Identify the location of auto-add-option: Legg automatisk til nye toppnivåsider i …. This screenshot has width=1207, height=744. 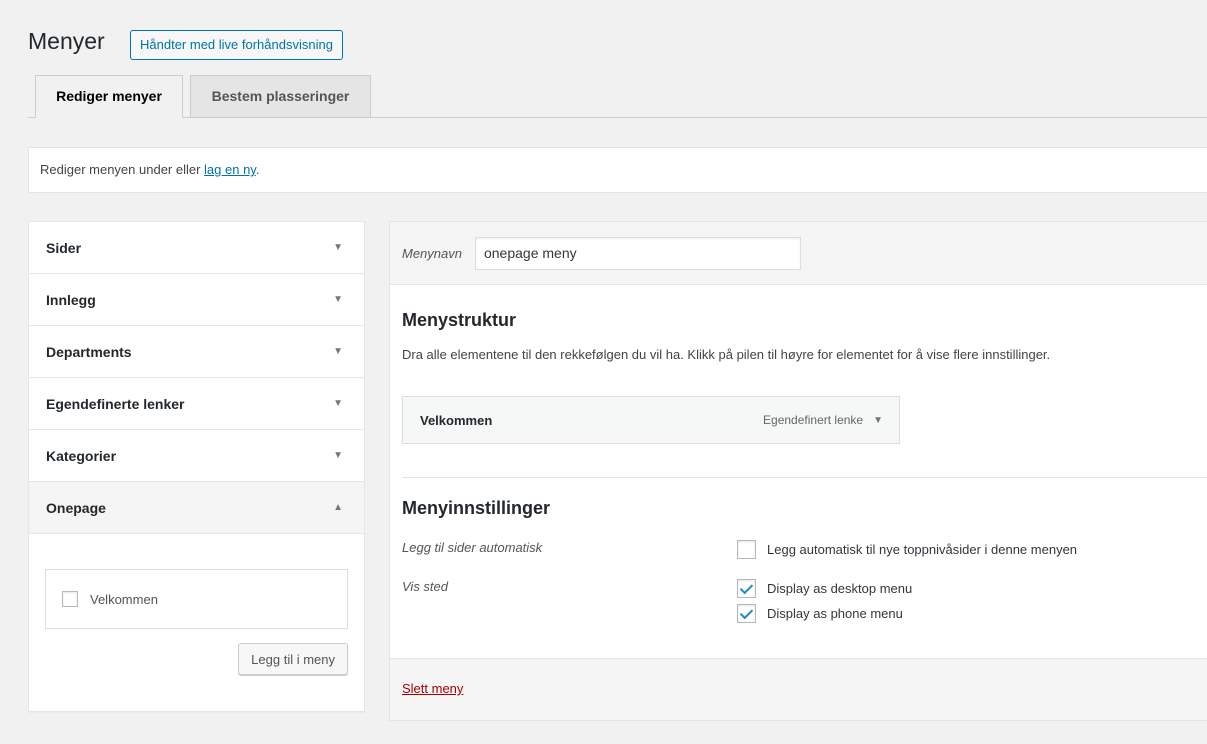
(907, 549).